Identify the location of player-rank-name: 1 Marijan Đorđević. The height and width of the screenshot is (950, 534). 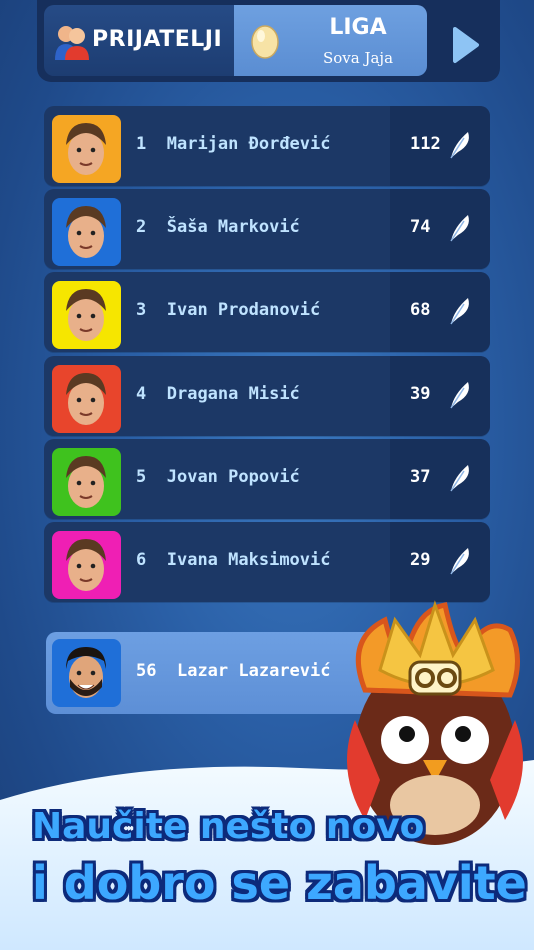
(233, 144).